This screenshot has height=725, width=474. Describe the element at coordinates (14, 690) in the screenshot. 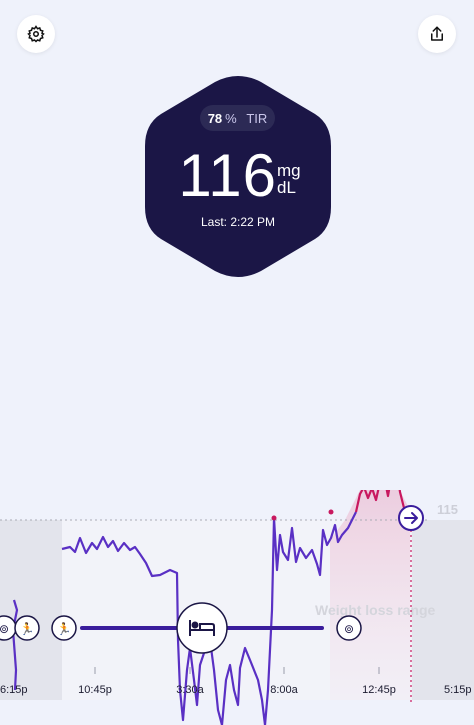

I see `x-tick-label: 6:15p` at that location.